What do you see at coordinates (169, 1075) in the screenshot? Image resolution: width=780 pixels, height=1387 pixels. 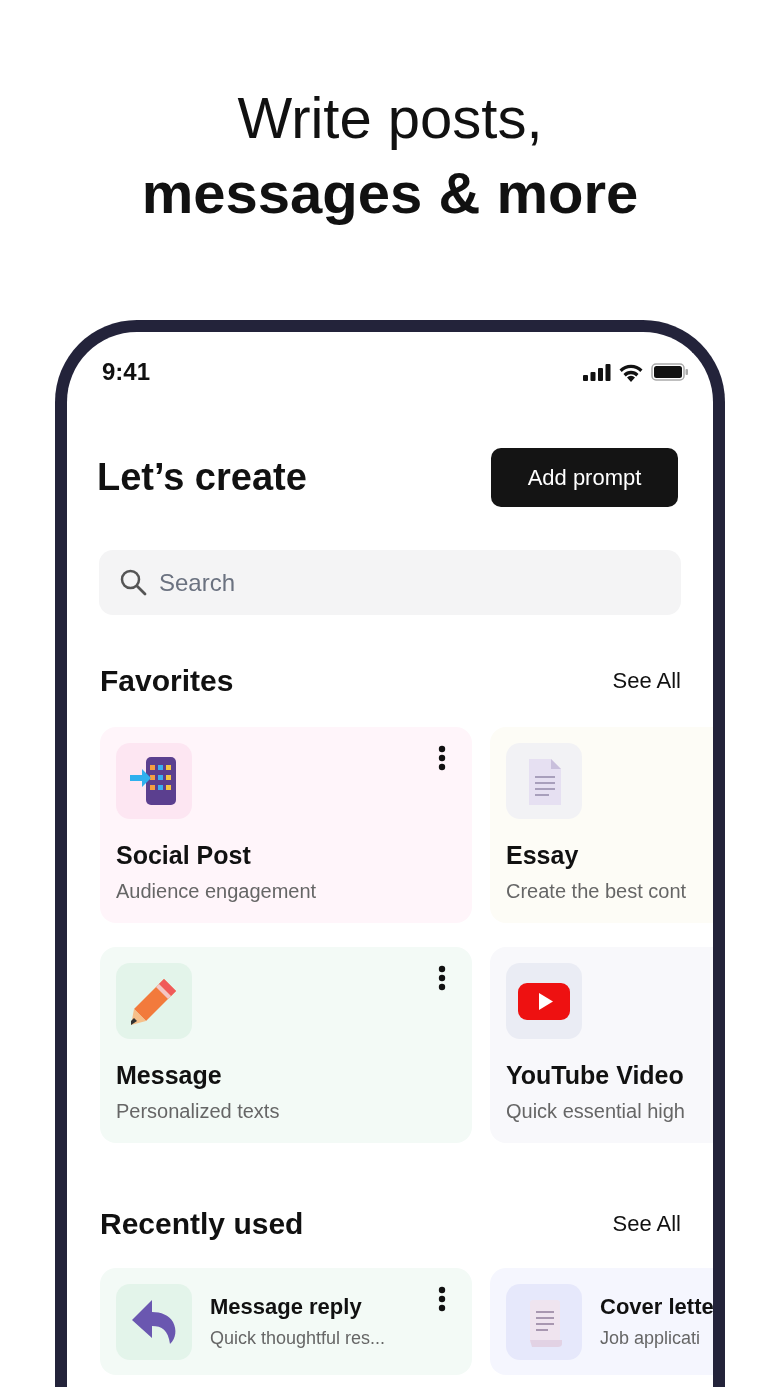 I see `card-title: Message` at bounding box center [169, 1075].